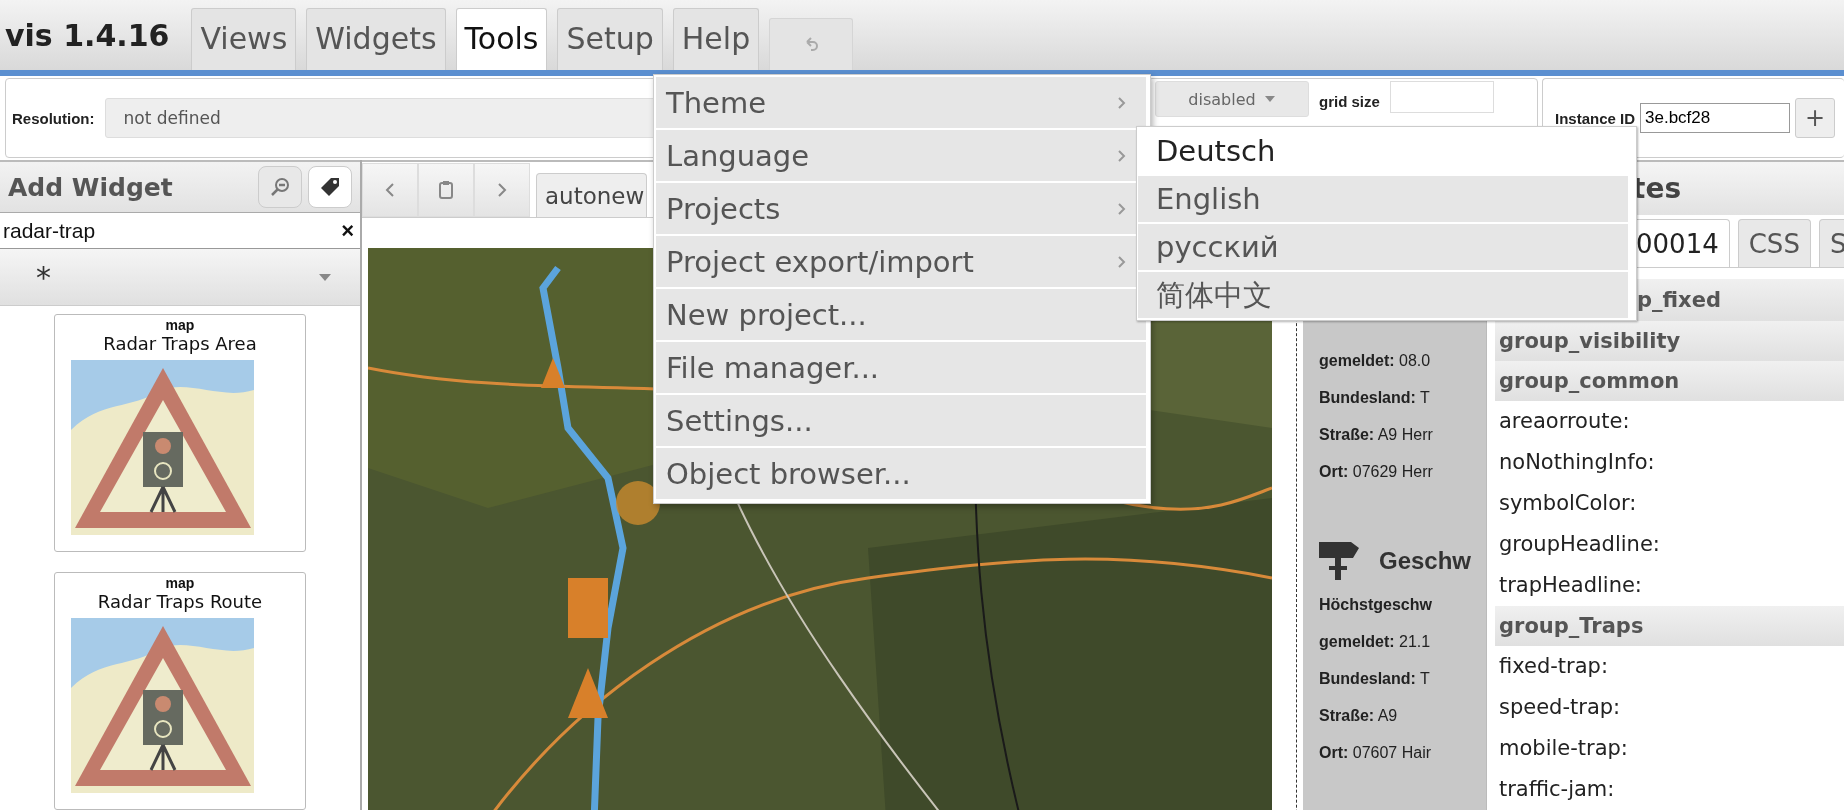 This screenshot has height=810, width=1844. I want to click on group-header: group_common, so click(1669, 381).